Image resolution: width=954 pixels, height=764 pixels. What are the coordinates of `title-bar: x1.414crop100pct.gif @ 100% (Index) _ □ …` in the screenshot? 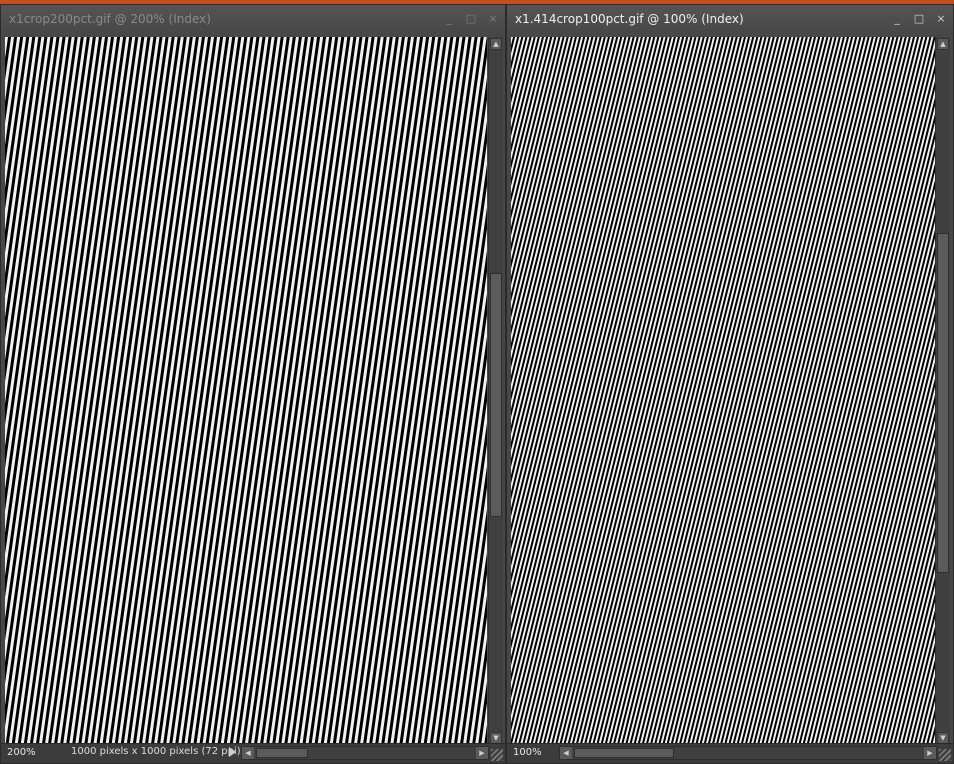 It's located at (730, 20).